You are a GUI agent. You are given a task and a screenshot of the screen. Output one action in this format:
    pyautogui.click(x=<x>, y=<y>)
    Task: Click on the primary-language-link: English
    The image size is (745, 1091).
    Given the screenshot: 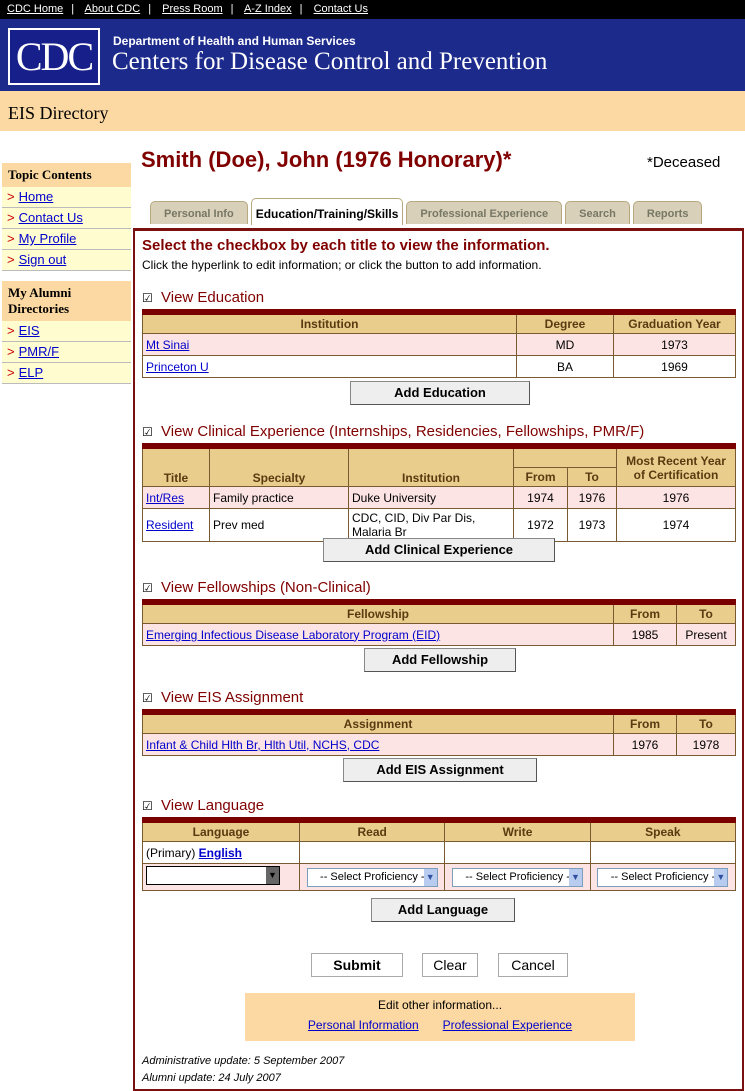 What is the action you would take?
    pyautogui.click(x=220, y=853)
    